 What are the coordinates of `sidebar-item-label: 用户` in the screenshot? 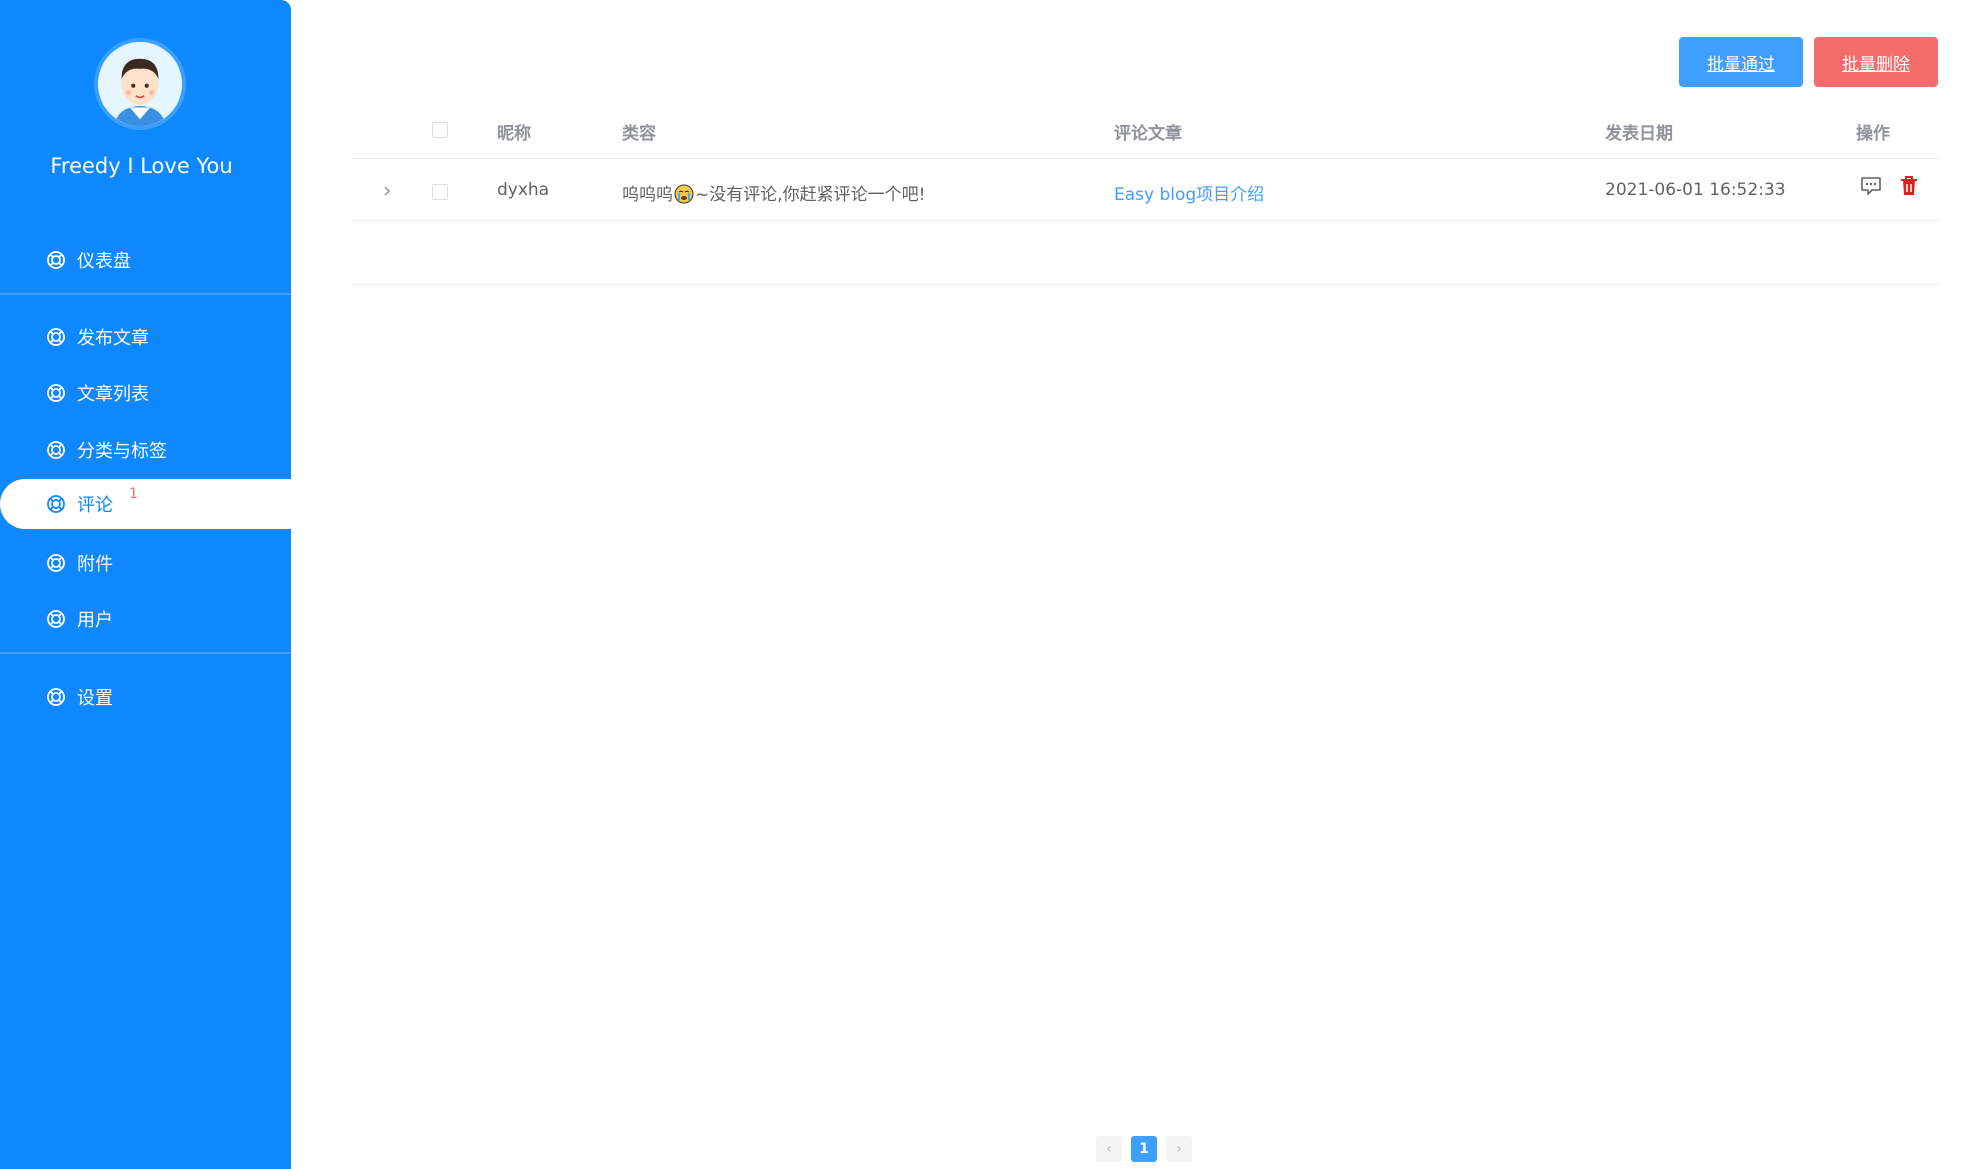 It's located at (95, 620).